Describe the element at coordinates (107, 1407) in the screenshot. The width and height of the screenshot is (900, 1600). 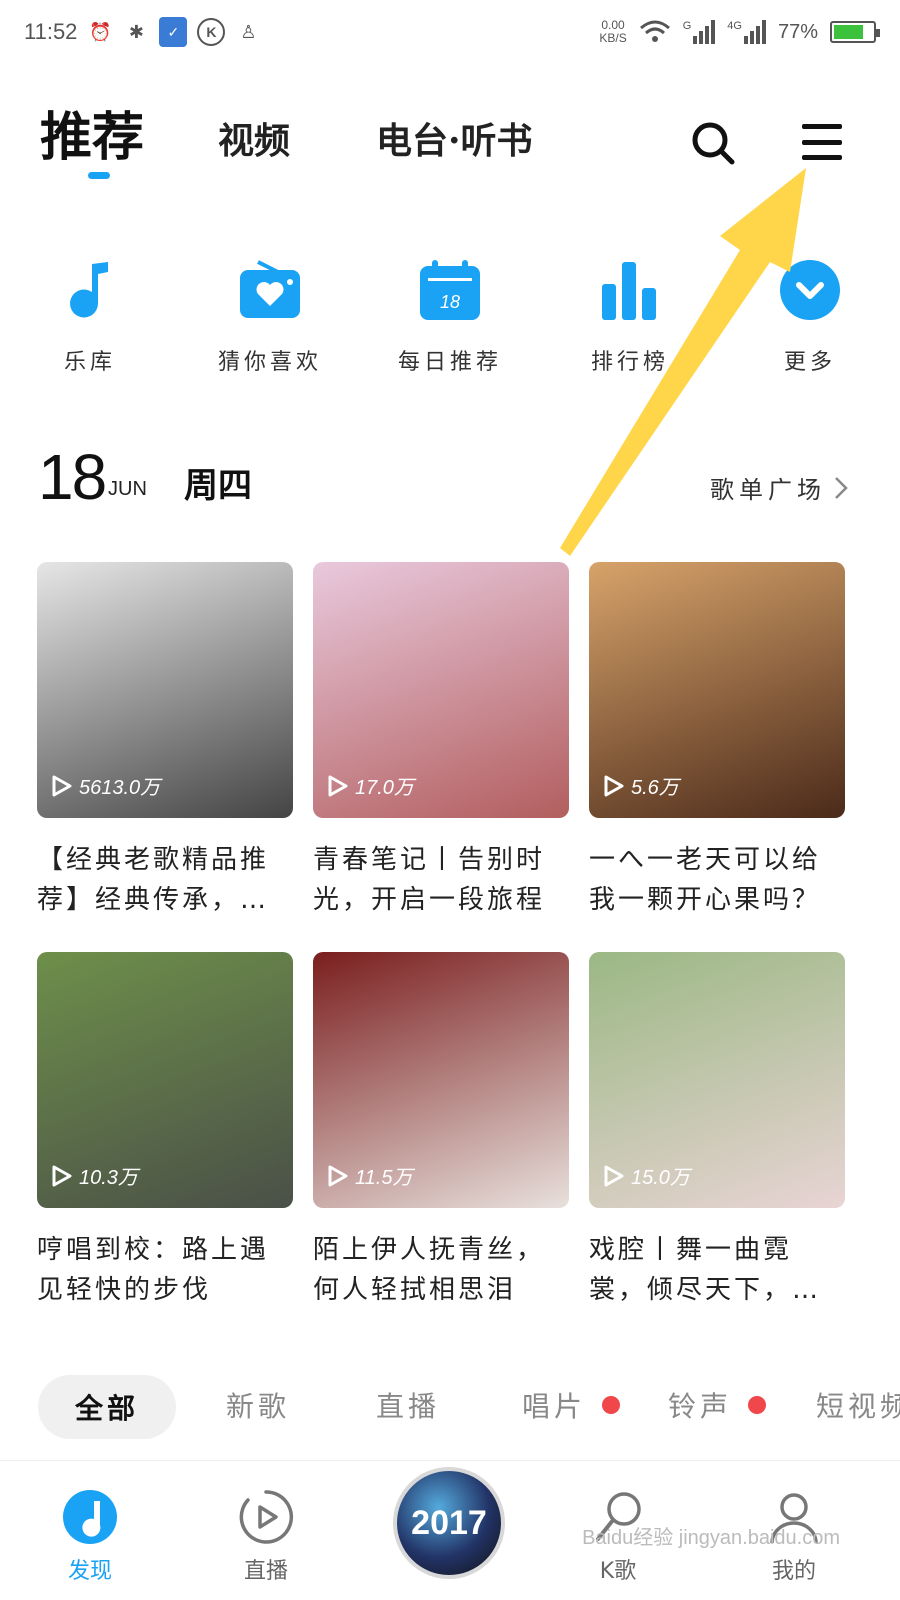
I see `category-tab-all: 全部` at that location.